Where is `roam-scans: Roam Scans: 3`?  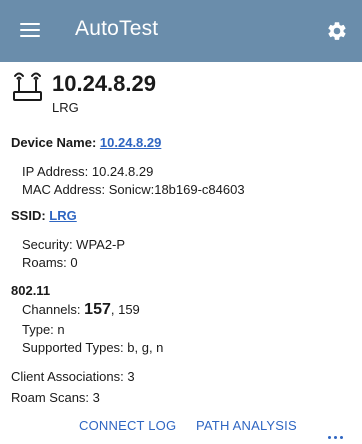 roam-scans: Roam Scans: 3 is located at coordinates (55, 397).